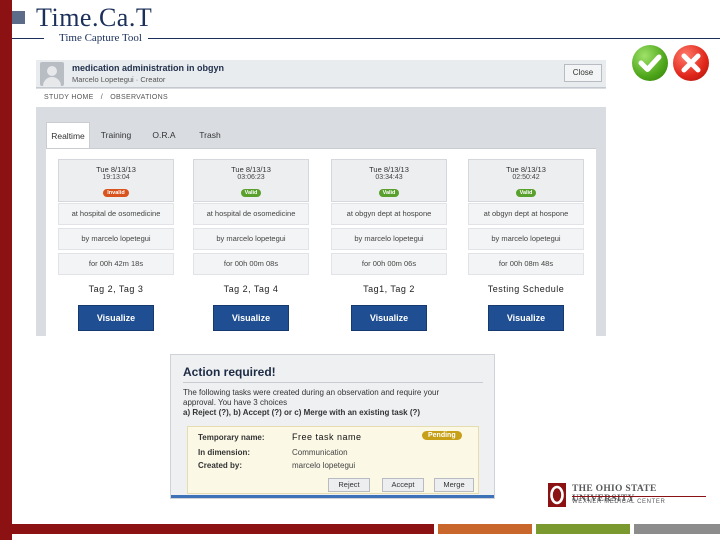 This screenshot has width=720, height=540. Describe the element at coordinates (639, 496) in the screenshot. I see `logo-rule` at that location.